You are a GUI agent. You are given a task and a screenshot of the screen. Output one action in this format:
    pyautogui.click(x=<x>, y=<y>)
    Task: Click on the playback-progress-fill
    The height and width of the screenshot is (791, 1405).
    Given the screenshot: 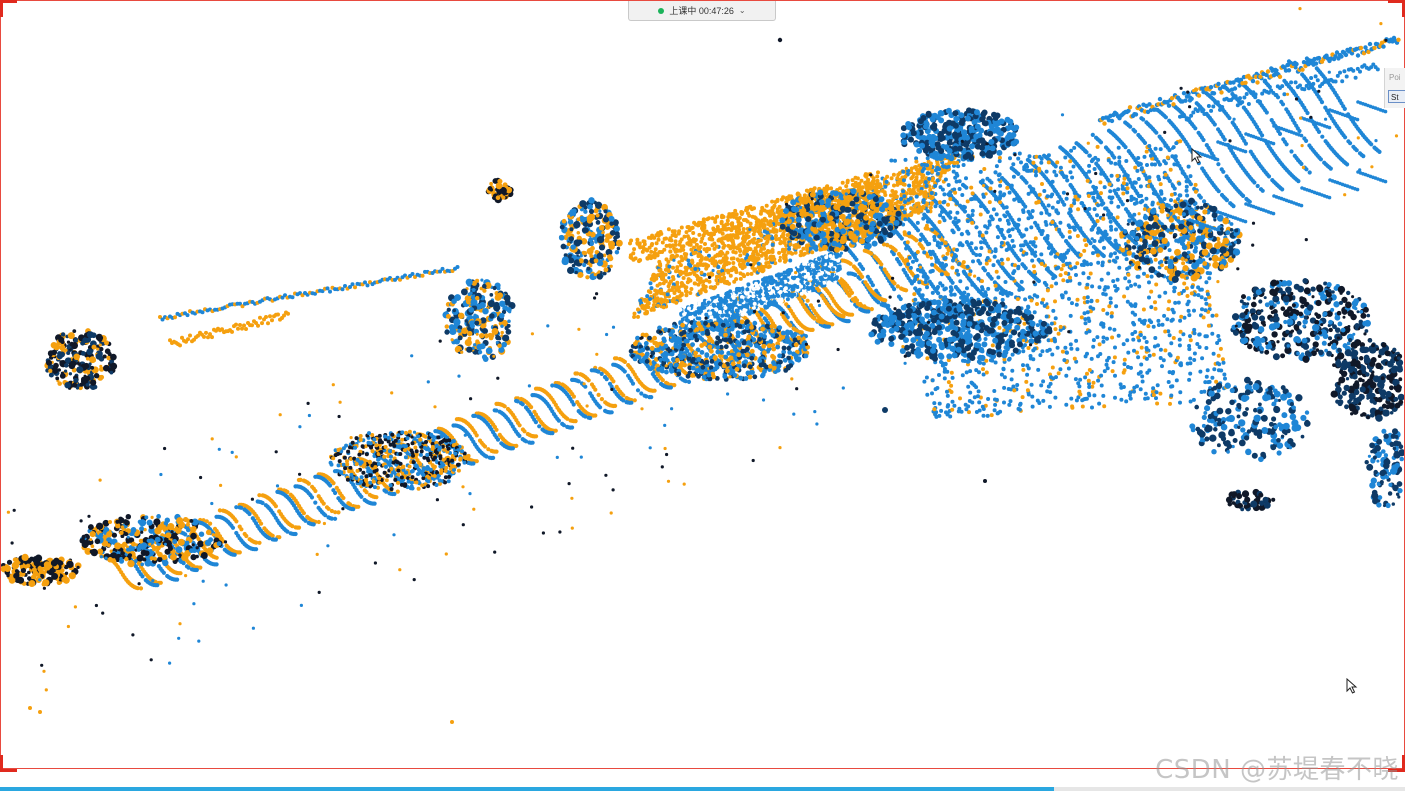 What is the action you would take?
    pyautogui.click(x=527, y=789)
    